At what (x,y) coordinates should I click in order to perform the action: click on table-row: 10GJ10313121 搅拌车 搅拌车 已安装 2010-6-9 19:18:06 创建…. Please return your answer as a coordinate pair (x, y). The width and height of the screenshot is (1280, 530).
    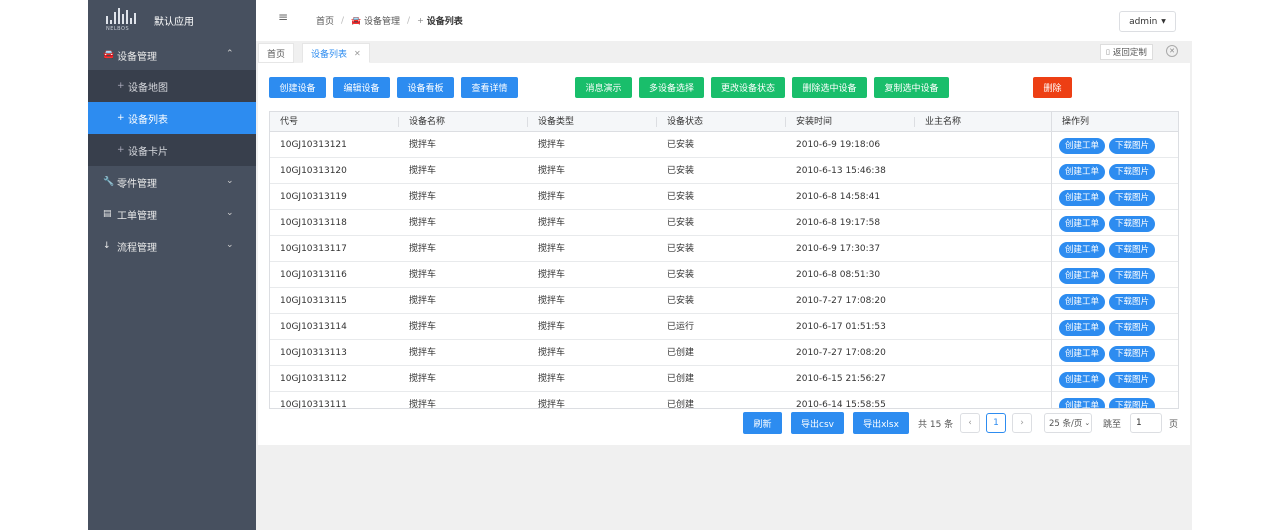
    Looking at the image, I should click on (724, 145).